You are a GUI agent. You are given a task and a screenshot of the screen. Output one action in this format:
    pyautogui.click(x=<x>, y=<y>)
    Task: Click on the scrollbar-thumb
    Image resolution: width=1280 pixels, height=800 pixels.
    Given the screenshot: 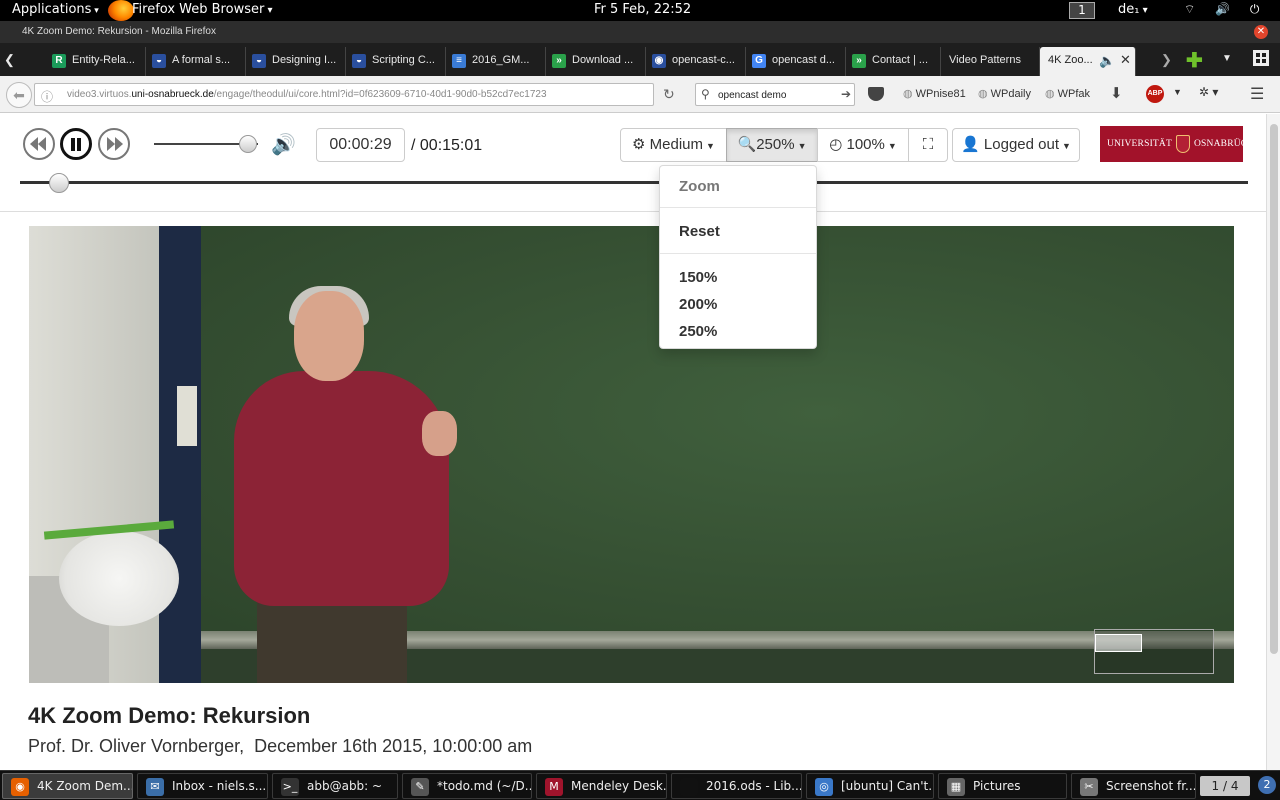 What is the action you would take?
    pyautogui.click(x=1274, y=389)
    